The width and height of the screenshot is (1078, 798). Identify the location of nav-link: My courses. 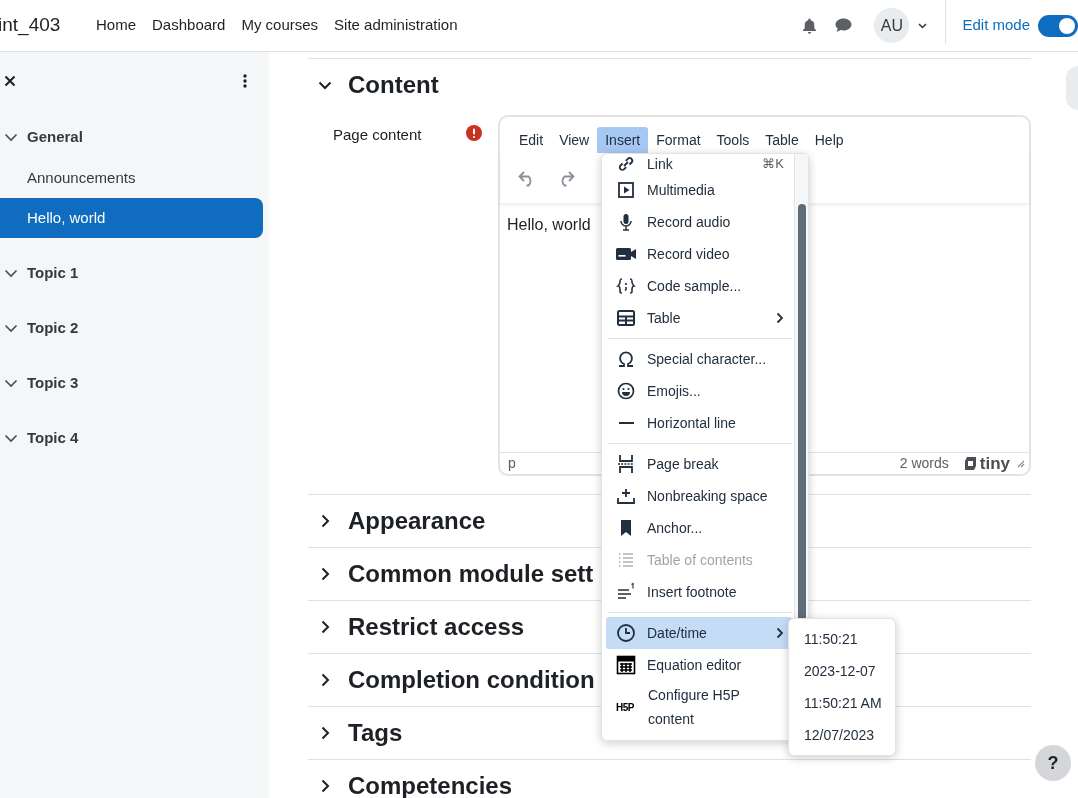
(280, 25).